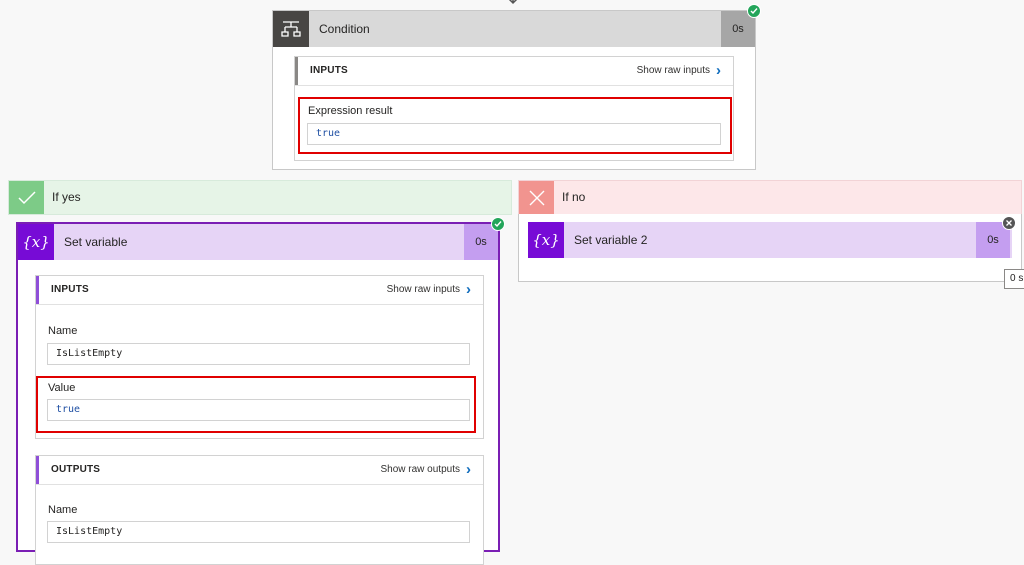 The height and width of the screenshot is (565, 1024). I want to click on set-variable-header: {x} Set variable 0s, so click(258, 242).